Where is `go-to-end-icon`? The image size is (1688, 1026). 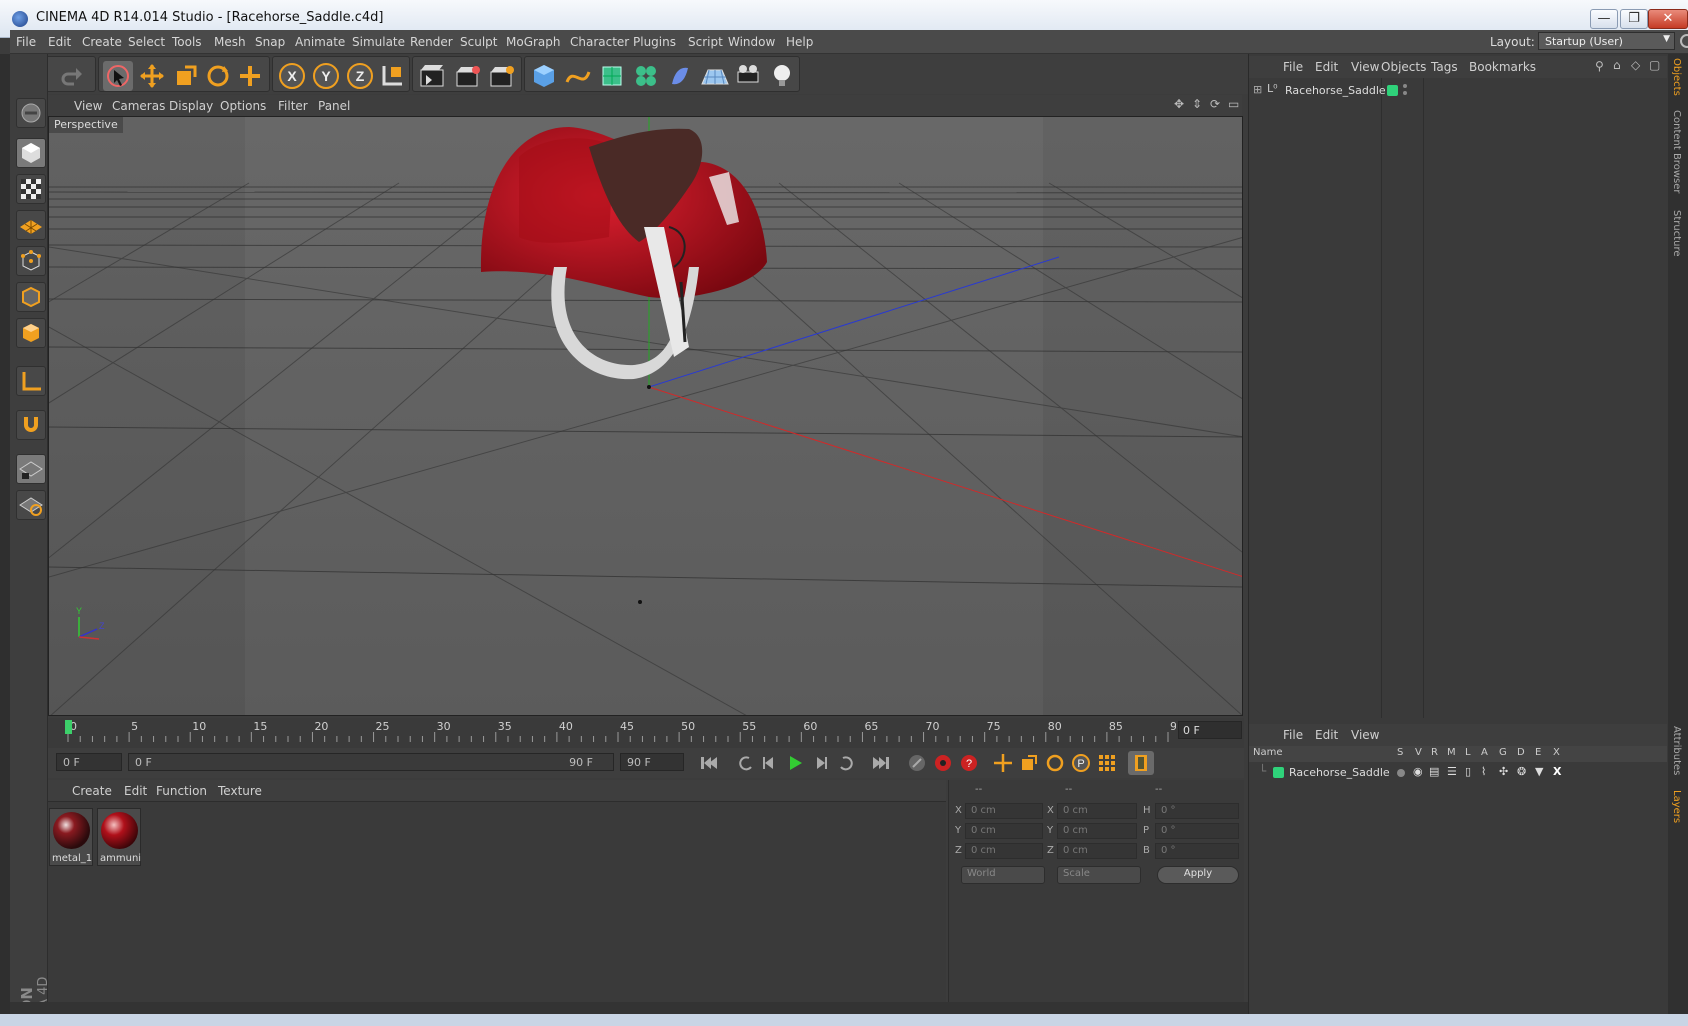
go-to-end-icon is located at coordinates (881, 763).